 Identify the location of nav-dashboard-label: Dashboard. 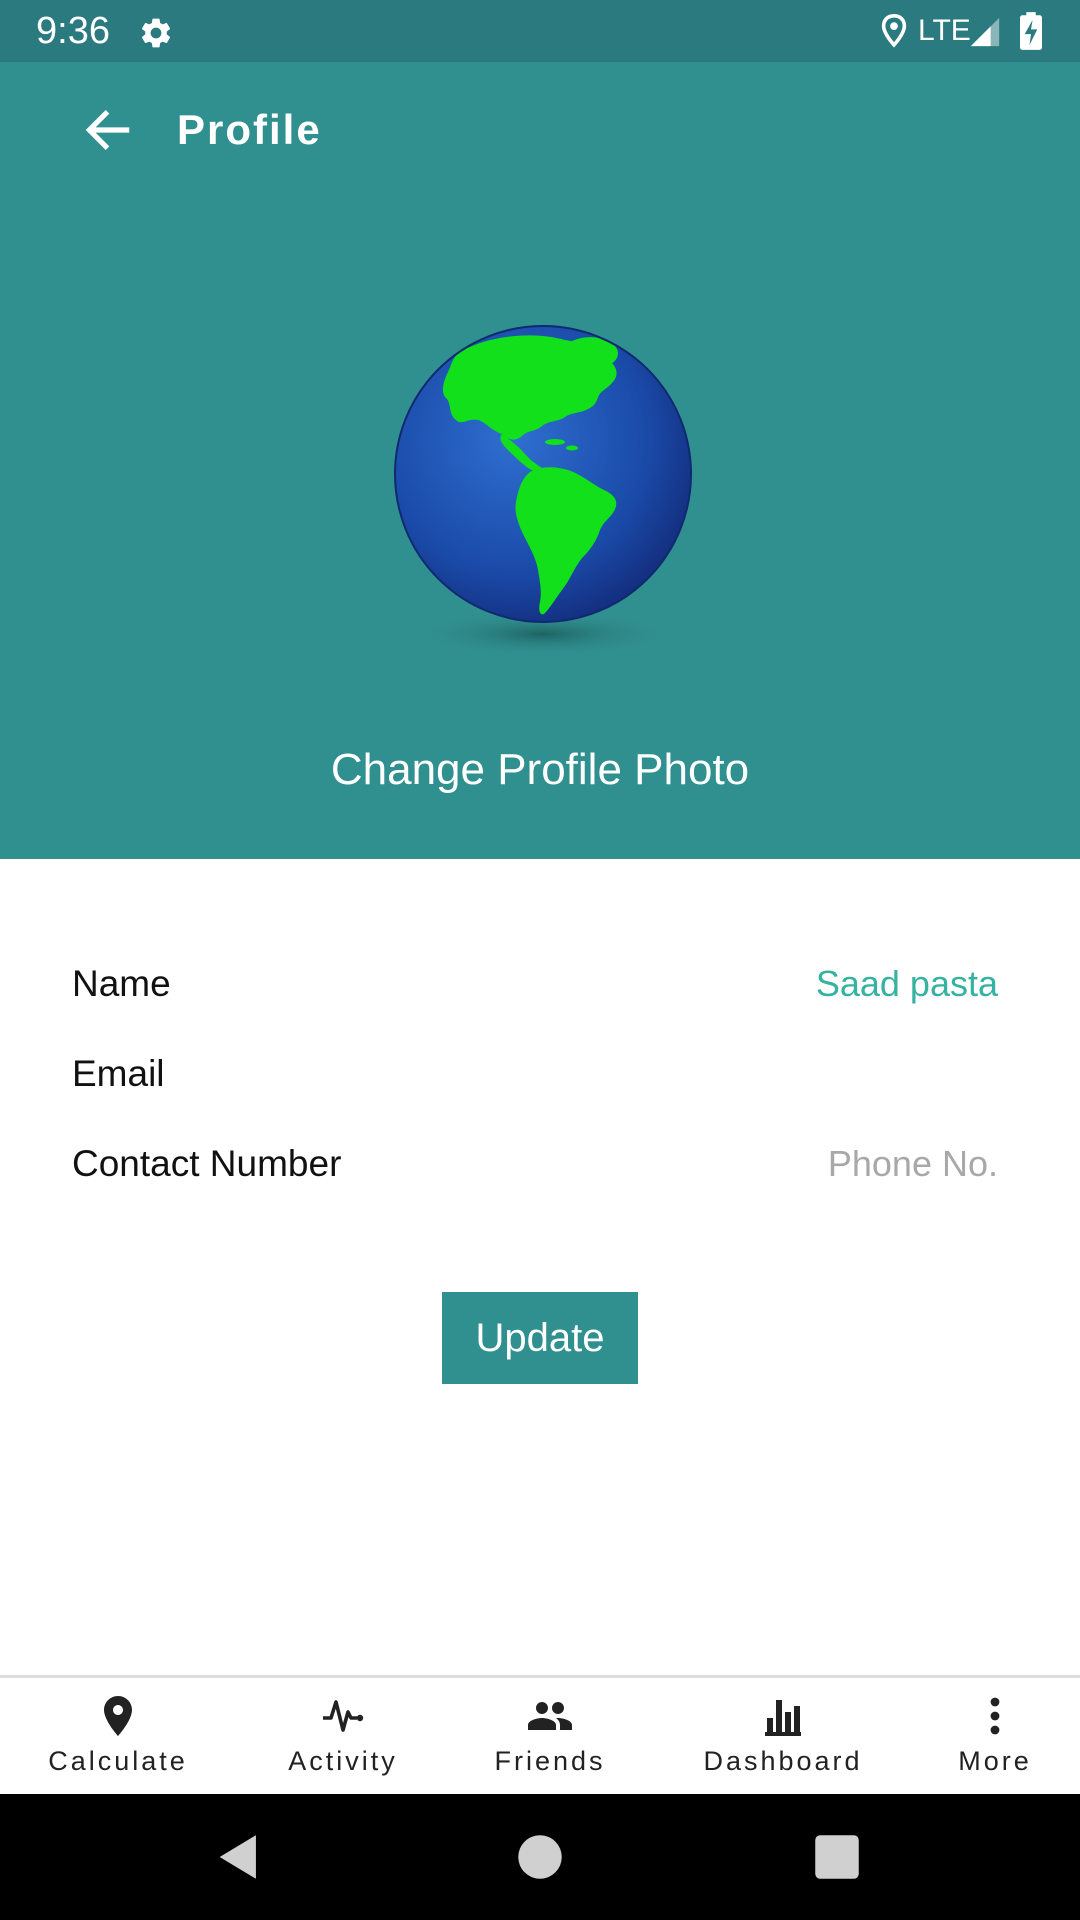
(783, 1761).